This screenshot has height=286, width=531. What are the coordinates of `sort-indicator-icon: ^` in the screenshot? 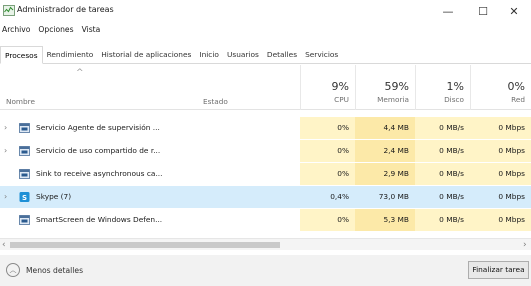 It's located at (80, 73).